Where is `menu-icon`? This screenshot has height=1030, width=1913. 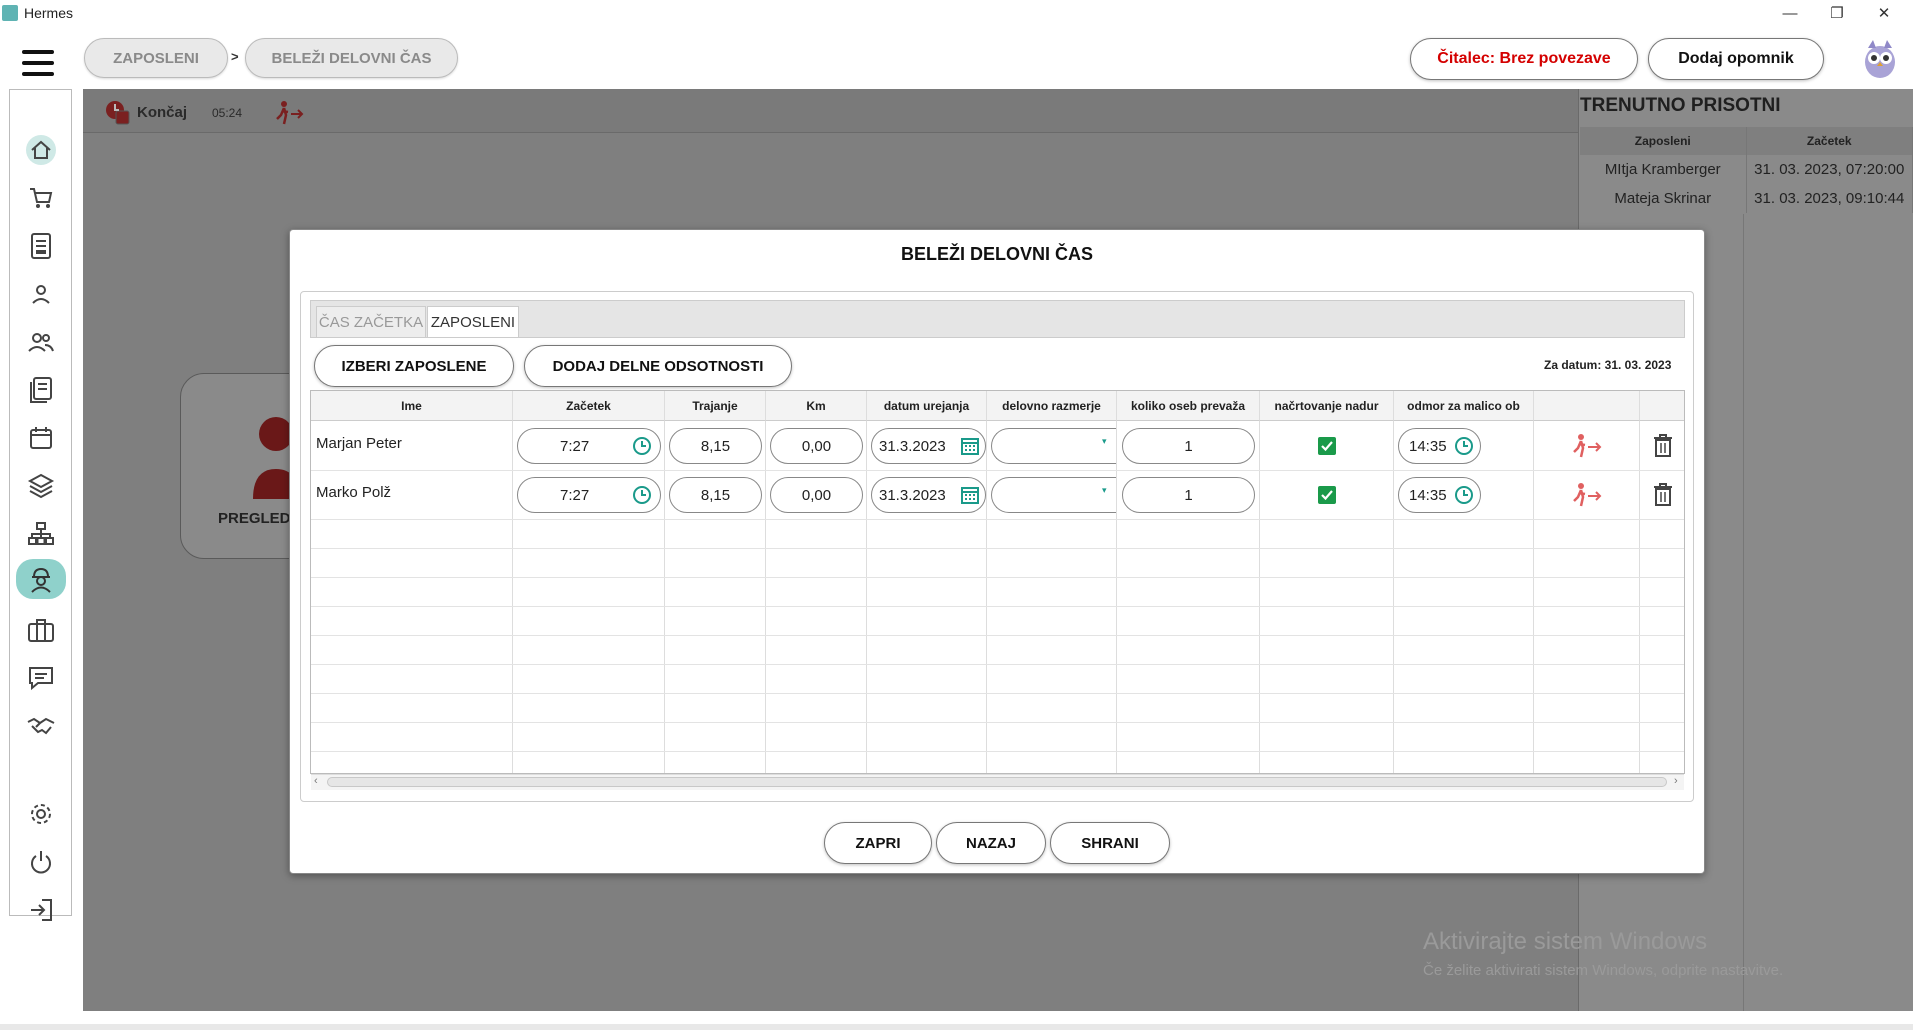
menu-icon is located at coordinates (38, 63).